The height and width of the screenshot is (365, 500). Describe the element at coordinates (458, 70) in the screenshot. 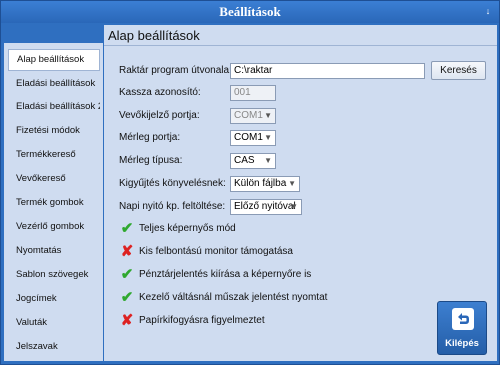

I see `search-button: Keresés` at that location.